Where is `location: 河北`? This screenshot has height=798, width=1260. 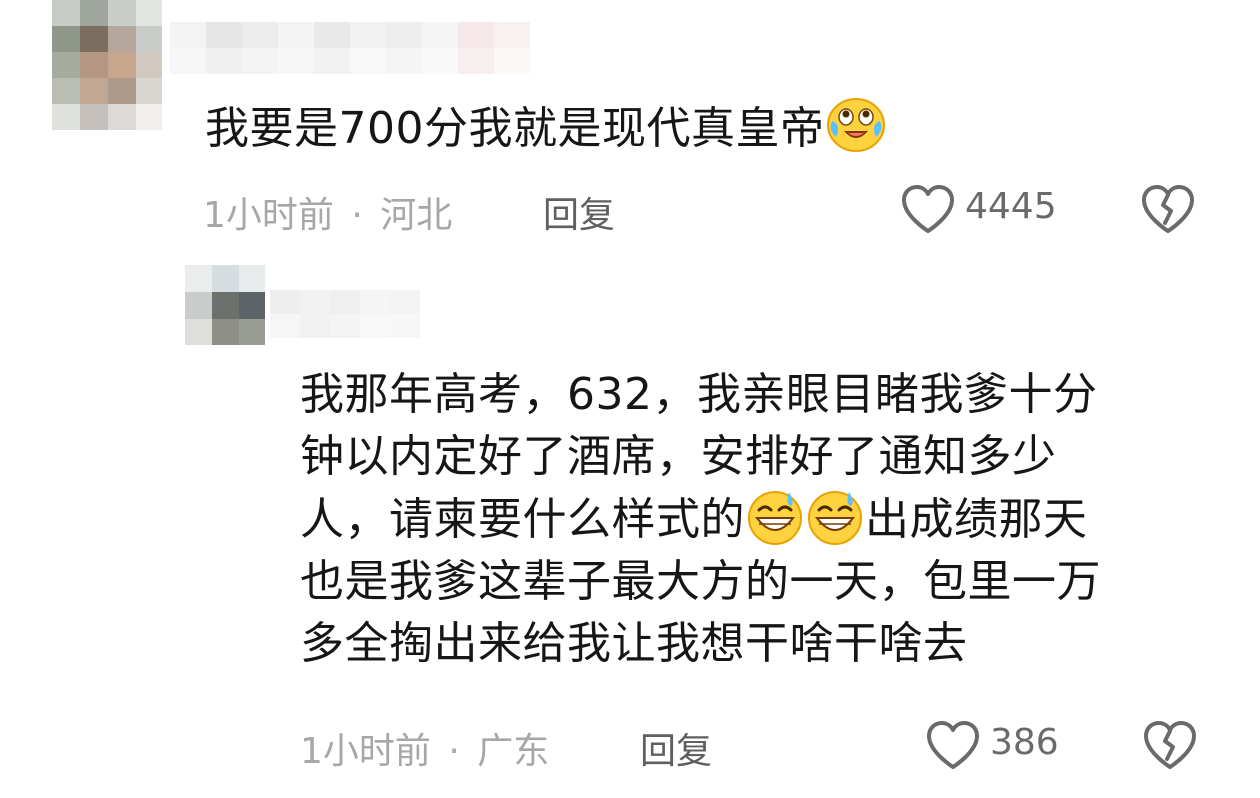
location: 河北 is located at coordinates (416, 215).